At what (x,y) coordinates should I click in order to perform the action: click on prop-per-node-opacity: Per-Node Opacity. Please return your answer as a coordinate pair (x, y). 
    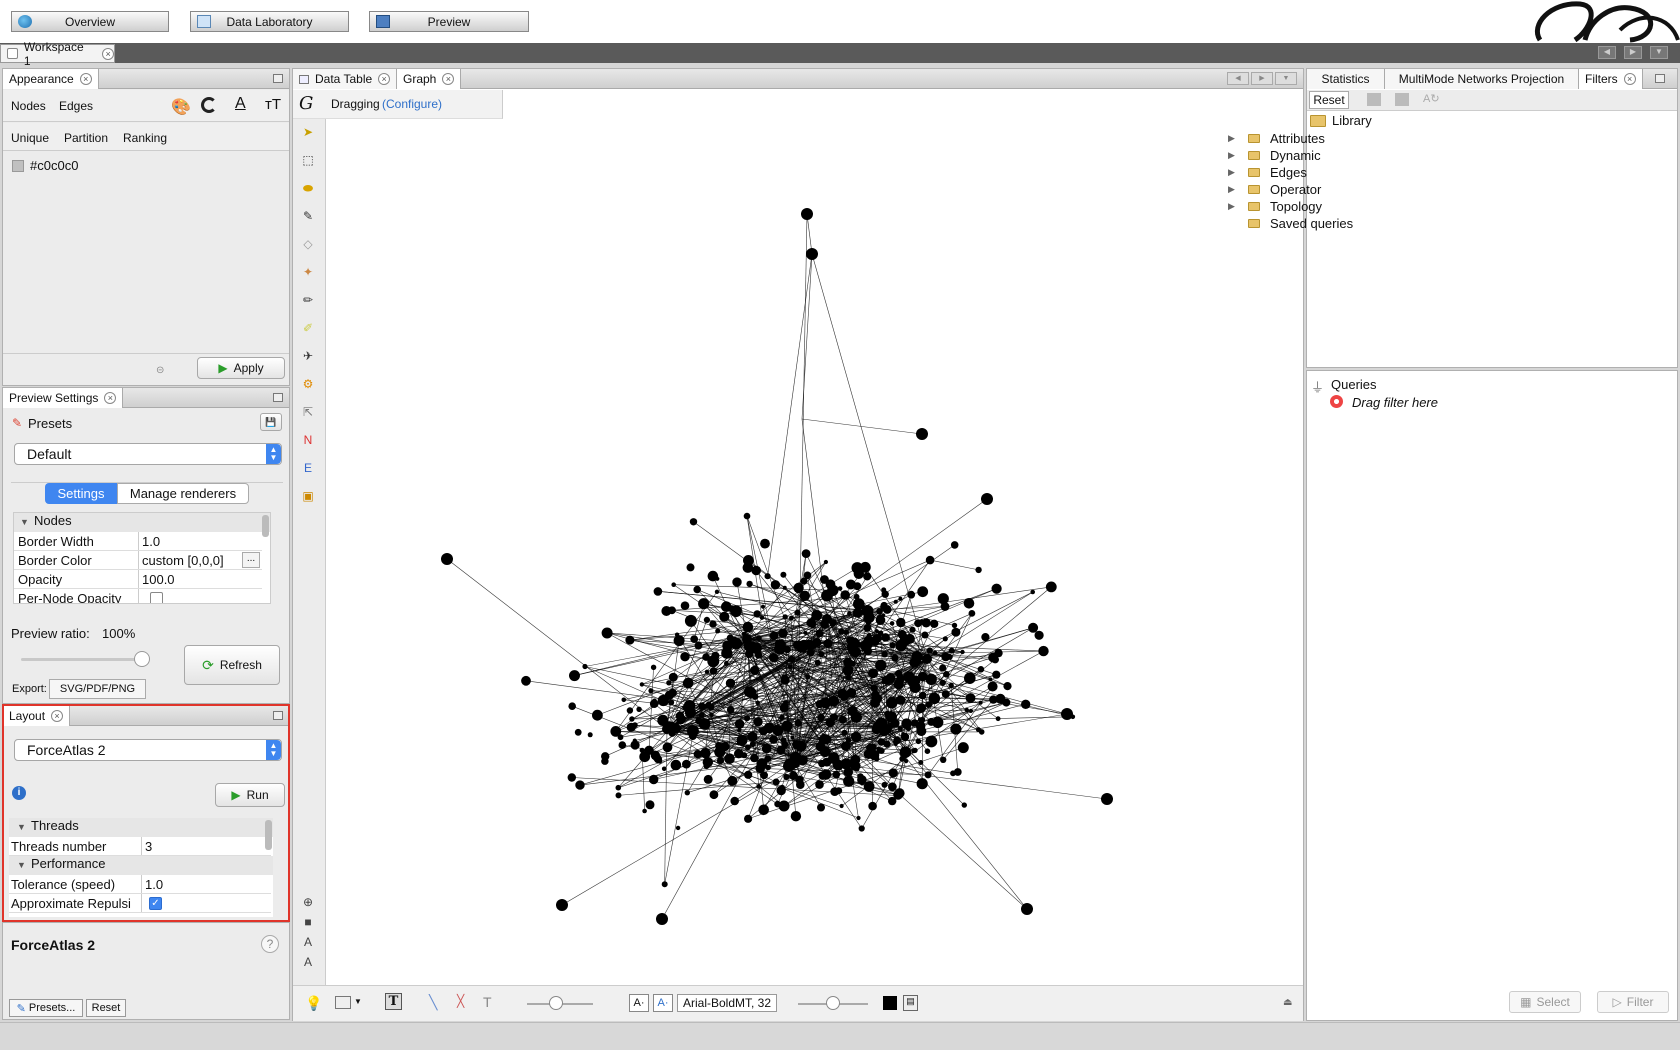
    Looking at the image, I should click on (138, 596).